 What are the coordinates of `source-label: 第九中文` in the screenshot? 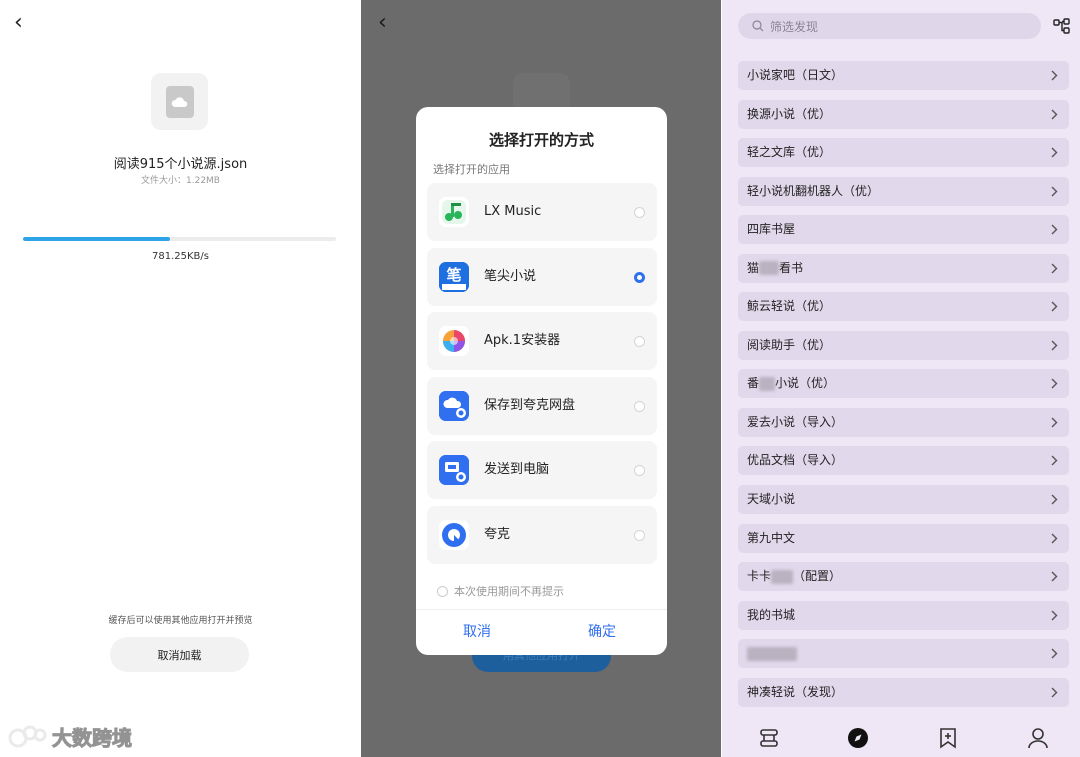 It's located at (771, 538).